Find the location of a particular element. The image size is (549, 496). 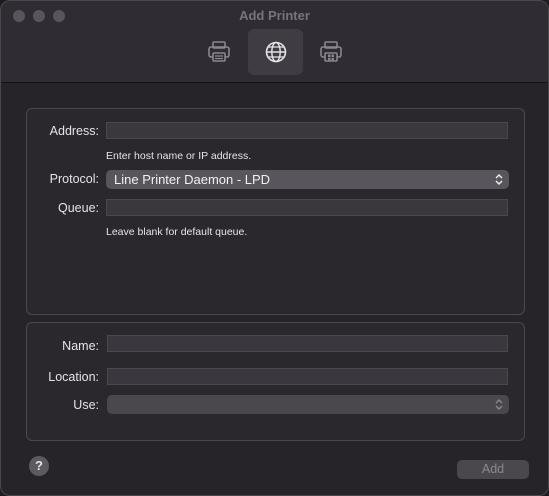

protocol-popup: Line Printer Daemon - LPD is located at coordinates (307, 179).